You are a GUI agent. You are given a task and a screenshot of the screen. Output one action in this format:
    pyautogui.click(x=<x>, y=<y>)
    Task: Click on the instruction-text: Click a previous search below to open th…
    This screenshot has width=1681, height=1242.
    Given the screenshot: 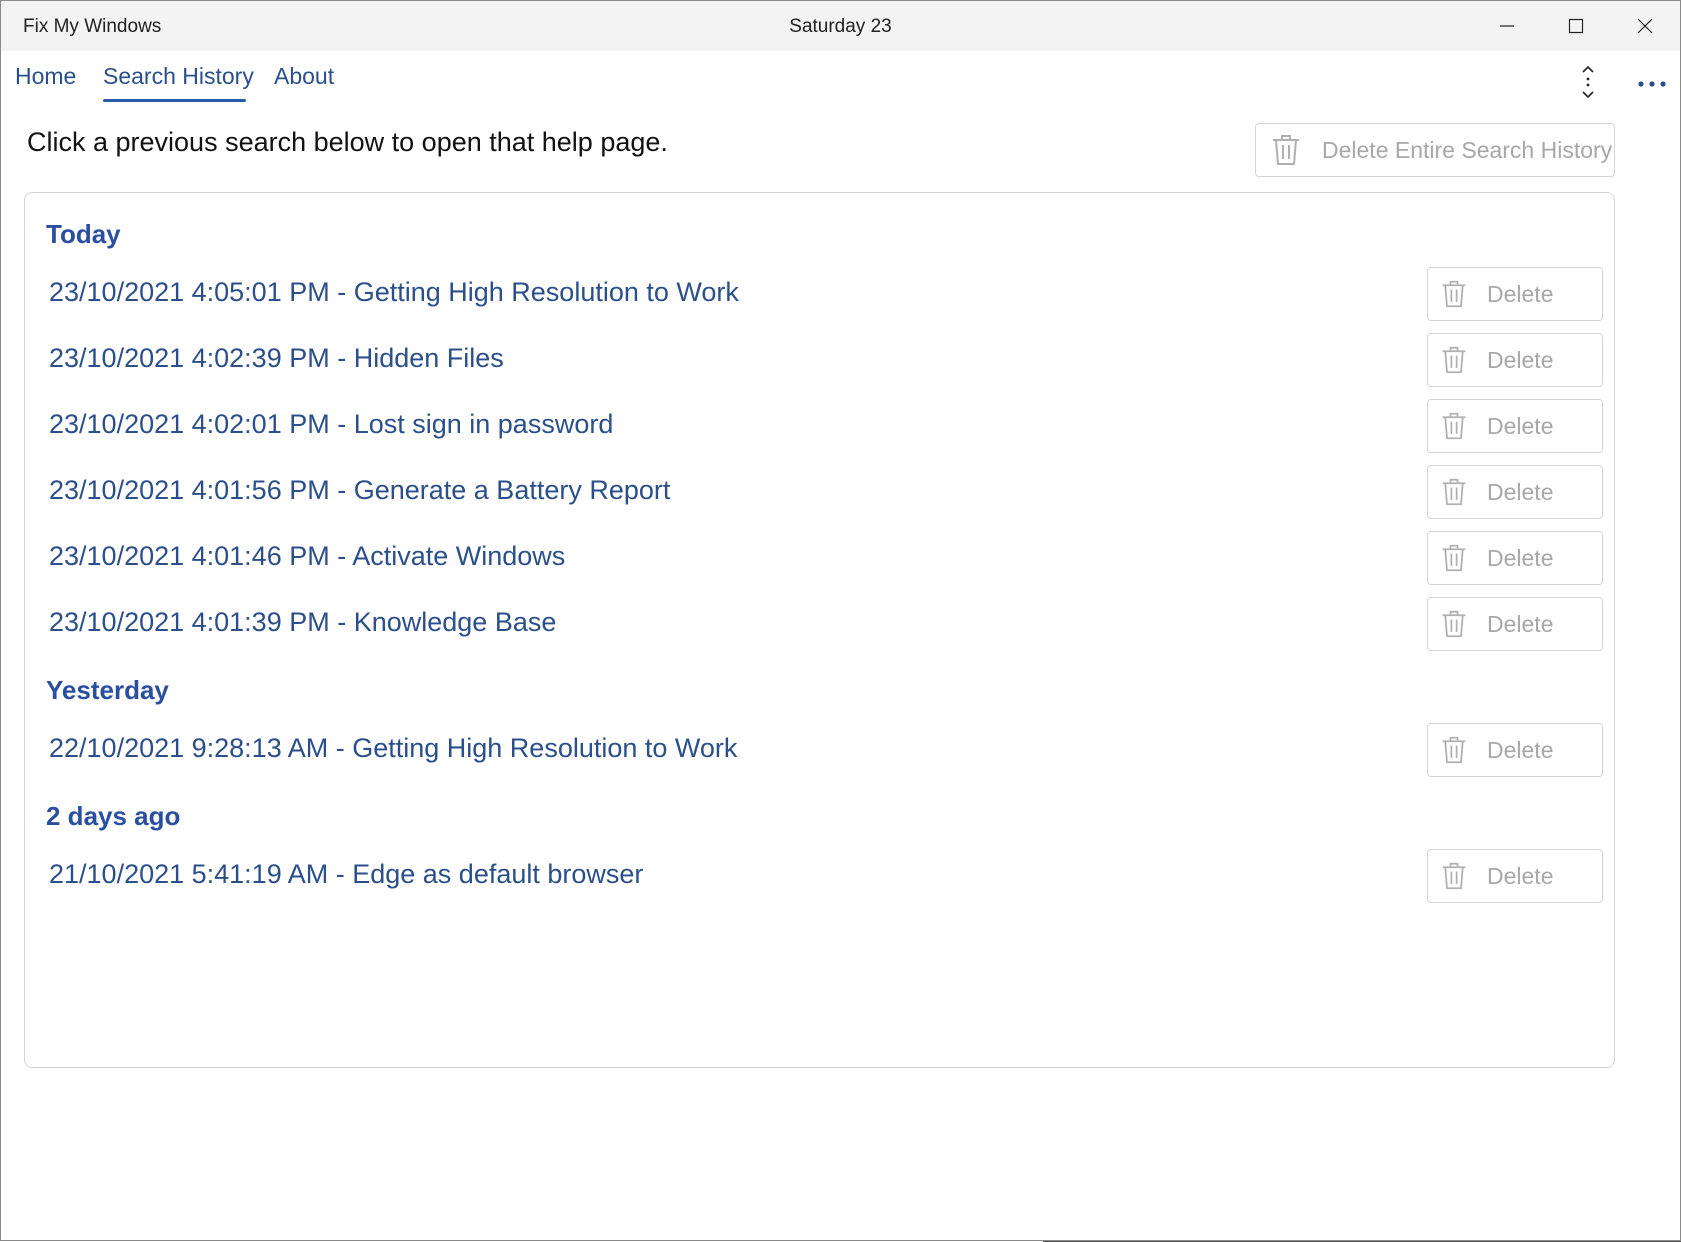 What is the action you would take?
    pyautogui.click(x=347, y=142)
    